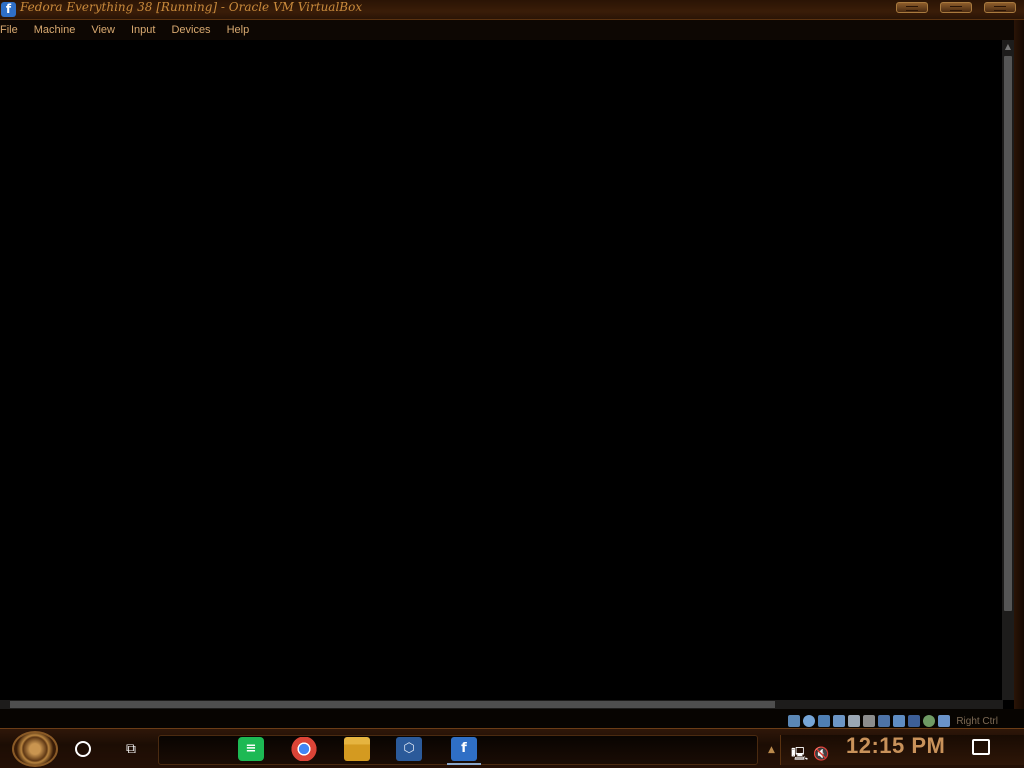 The width and height of the screenshot is (1024, 768). I want to click on menu-input: Input, so click(143, 30).